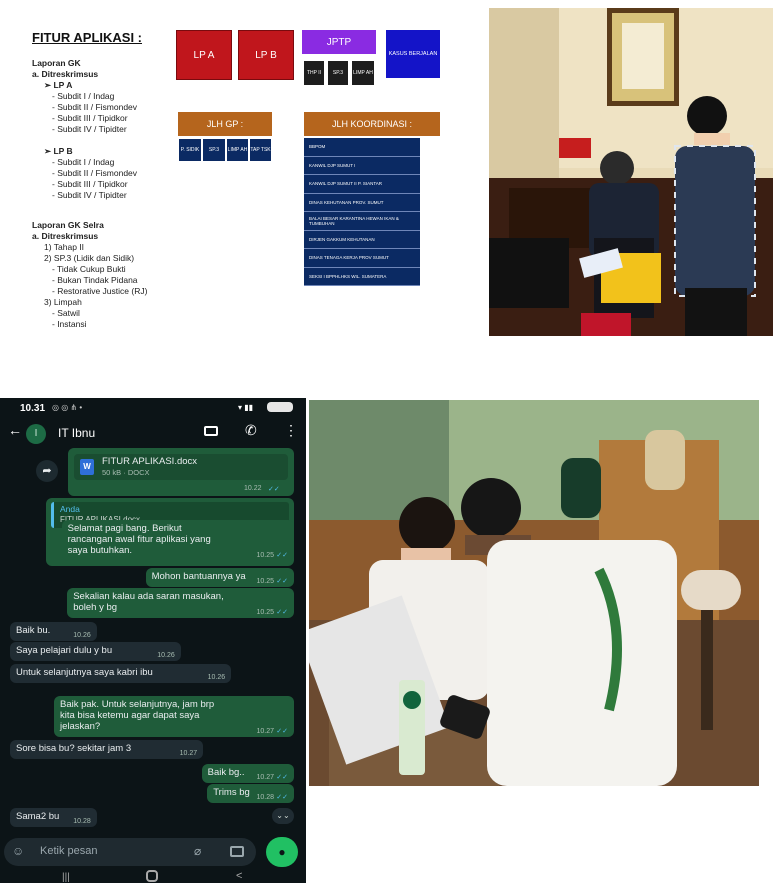 This screenshot has width=775, height=883. Describe the element at coordinates (190, 150) in the screenshot. I see `jlh-gp-sub-1: P. SIDIK` at that location.